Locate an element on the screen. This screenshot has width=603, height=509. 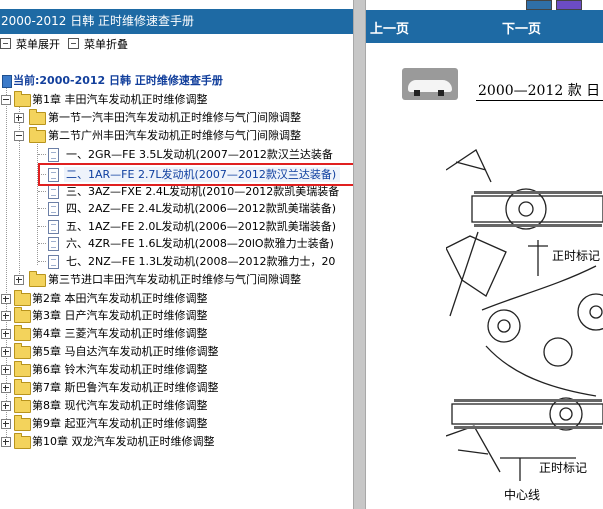
tree-item-label: 第8章 现代汽车发动机正时维修调整 is located at coordinates (120, 405).